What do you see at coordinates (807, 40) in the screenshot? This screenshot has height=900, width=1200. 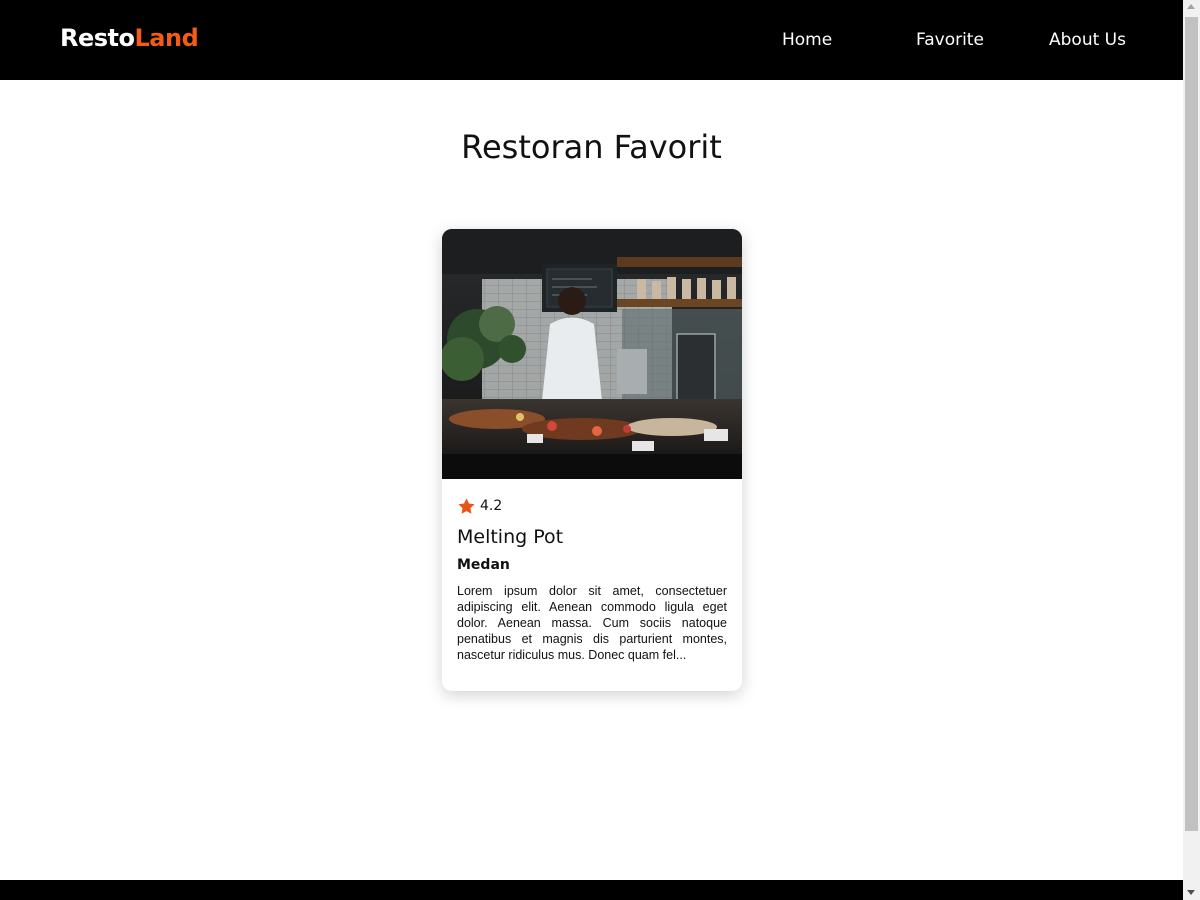 I see `nav-link-home: Home` at bounding box center [807, 40].